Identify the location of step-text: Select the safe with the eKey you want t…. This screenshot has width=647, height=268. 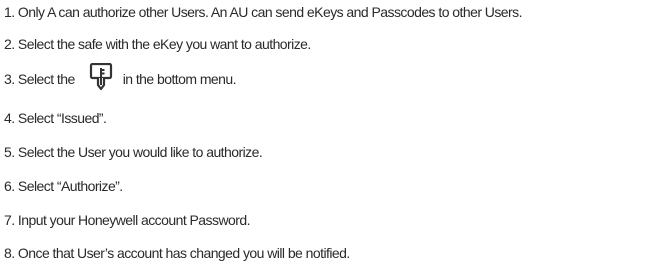
(164, 44).